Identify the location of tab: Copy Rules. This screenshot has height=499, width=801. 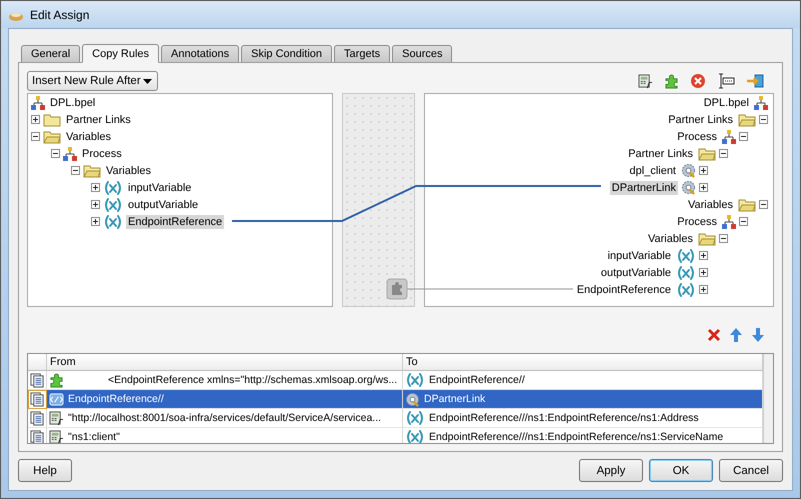
(120, 53).